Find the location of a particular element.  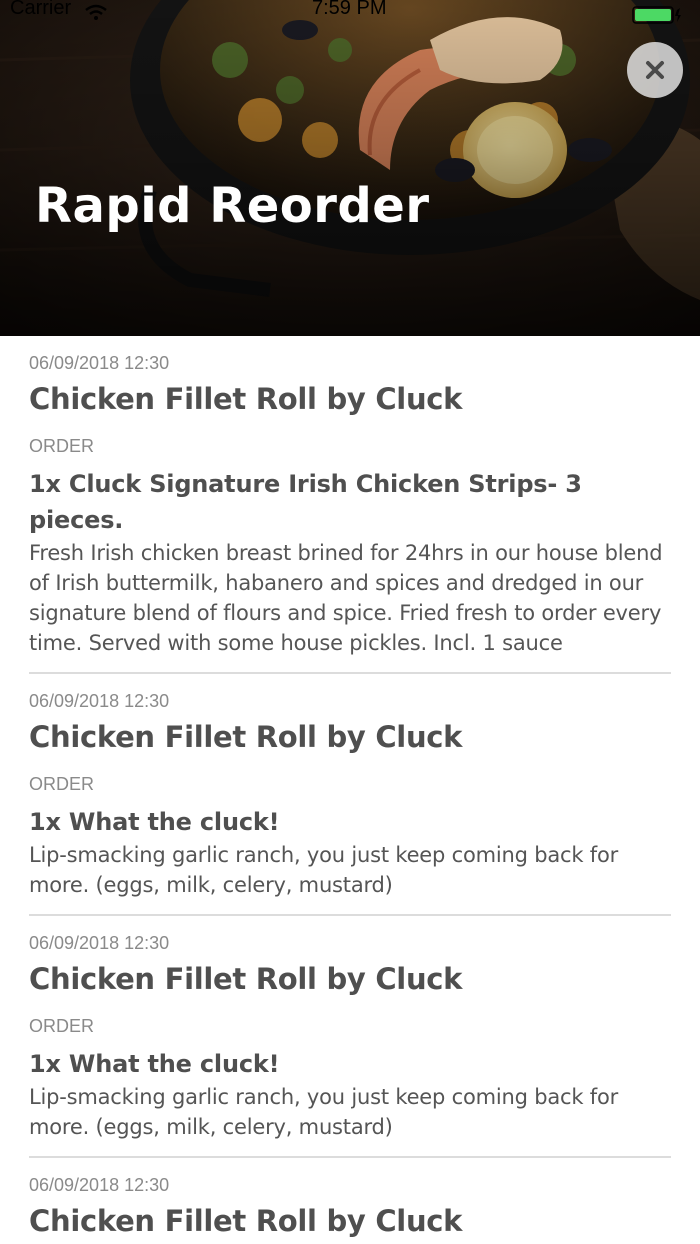

close-icon is located at coordinates (655, 70).